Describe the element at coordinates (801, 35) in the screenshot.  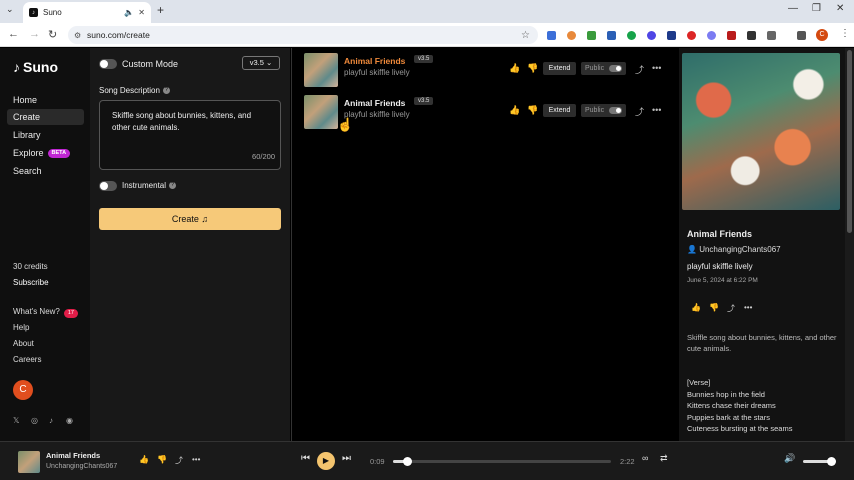
I see `media-controls-icon` at that location.